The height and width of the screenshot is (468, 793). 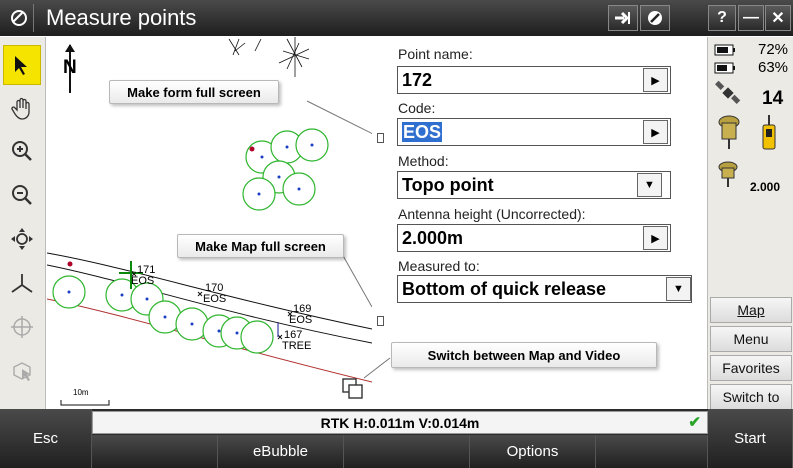 What do you see at coordinates (22, 327) in the screenshot?
I see `orbit-icon` at bounding box center [22, 327].